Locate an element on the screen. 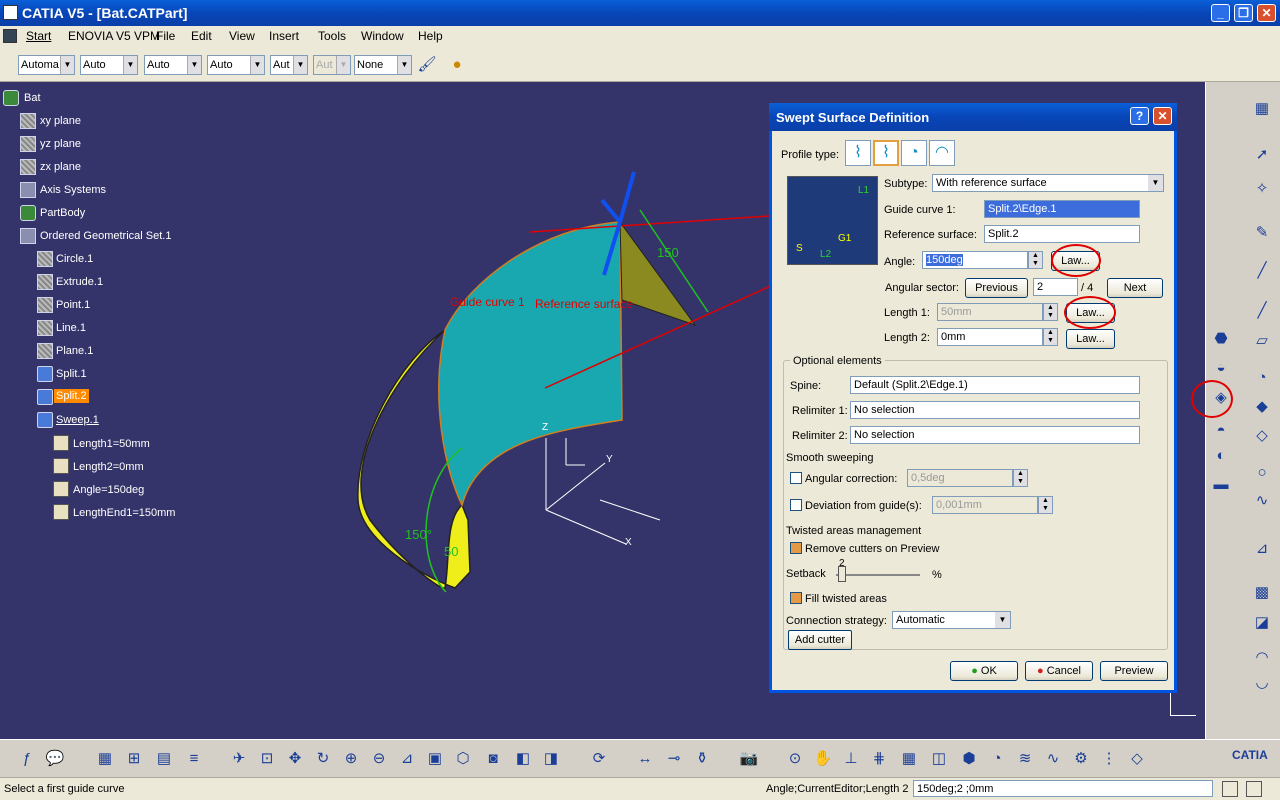  tree-item-zx-plane: zx plane is located at coordinates (60, 167).